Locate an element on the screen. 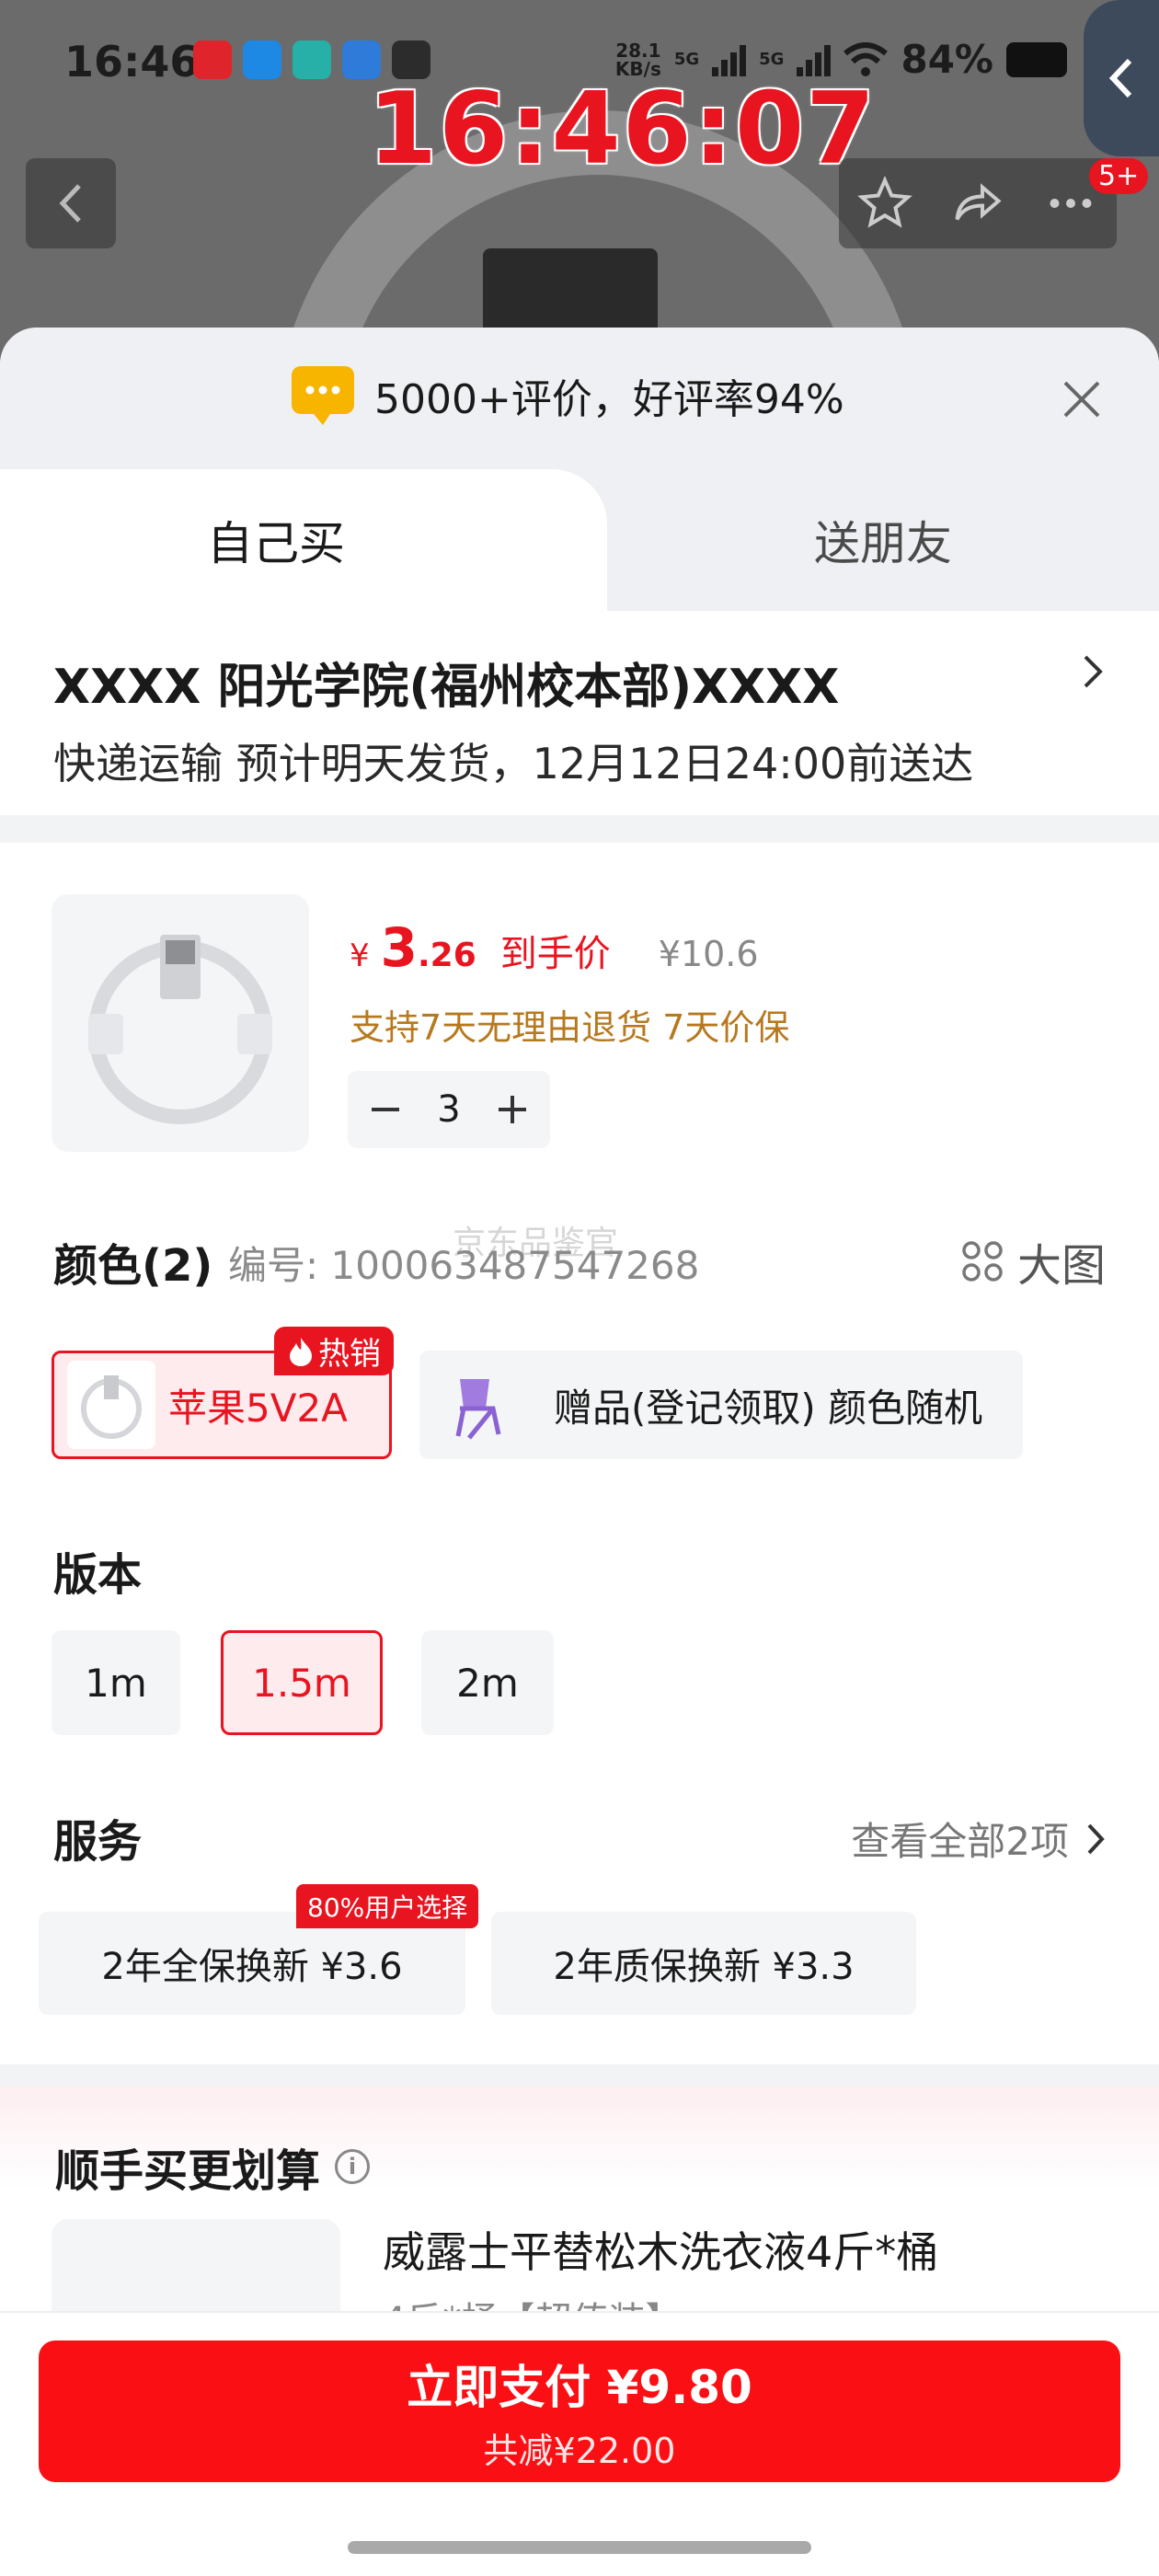 This screenshot has height=2576, width=1159. service-option-quality-warranty: 2年质保换新 ¥3.3 is located at coordinates (703, 1963).